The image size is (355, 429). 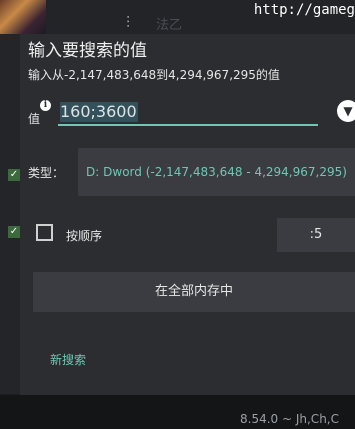 I want to click on order-label: 按顺序, so click(x=84, y=236).